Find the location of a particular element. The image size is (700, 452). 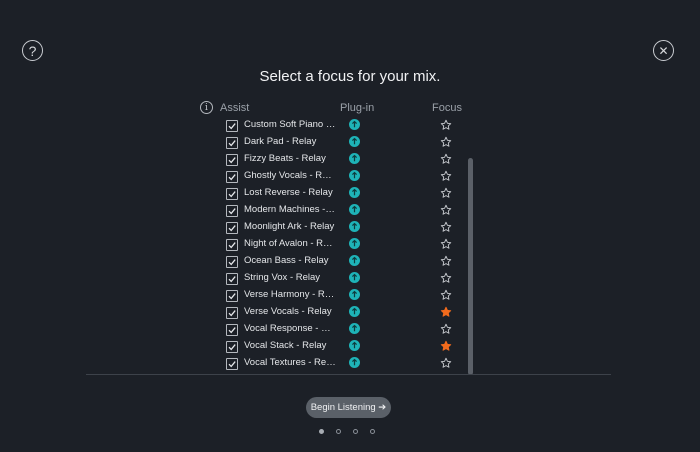

track-name: Ocean Bass - Relay is located at coordinates (286, 260).